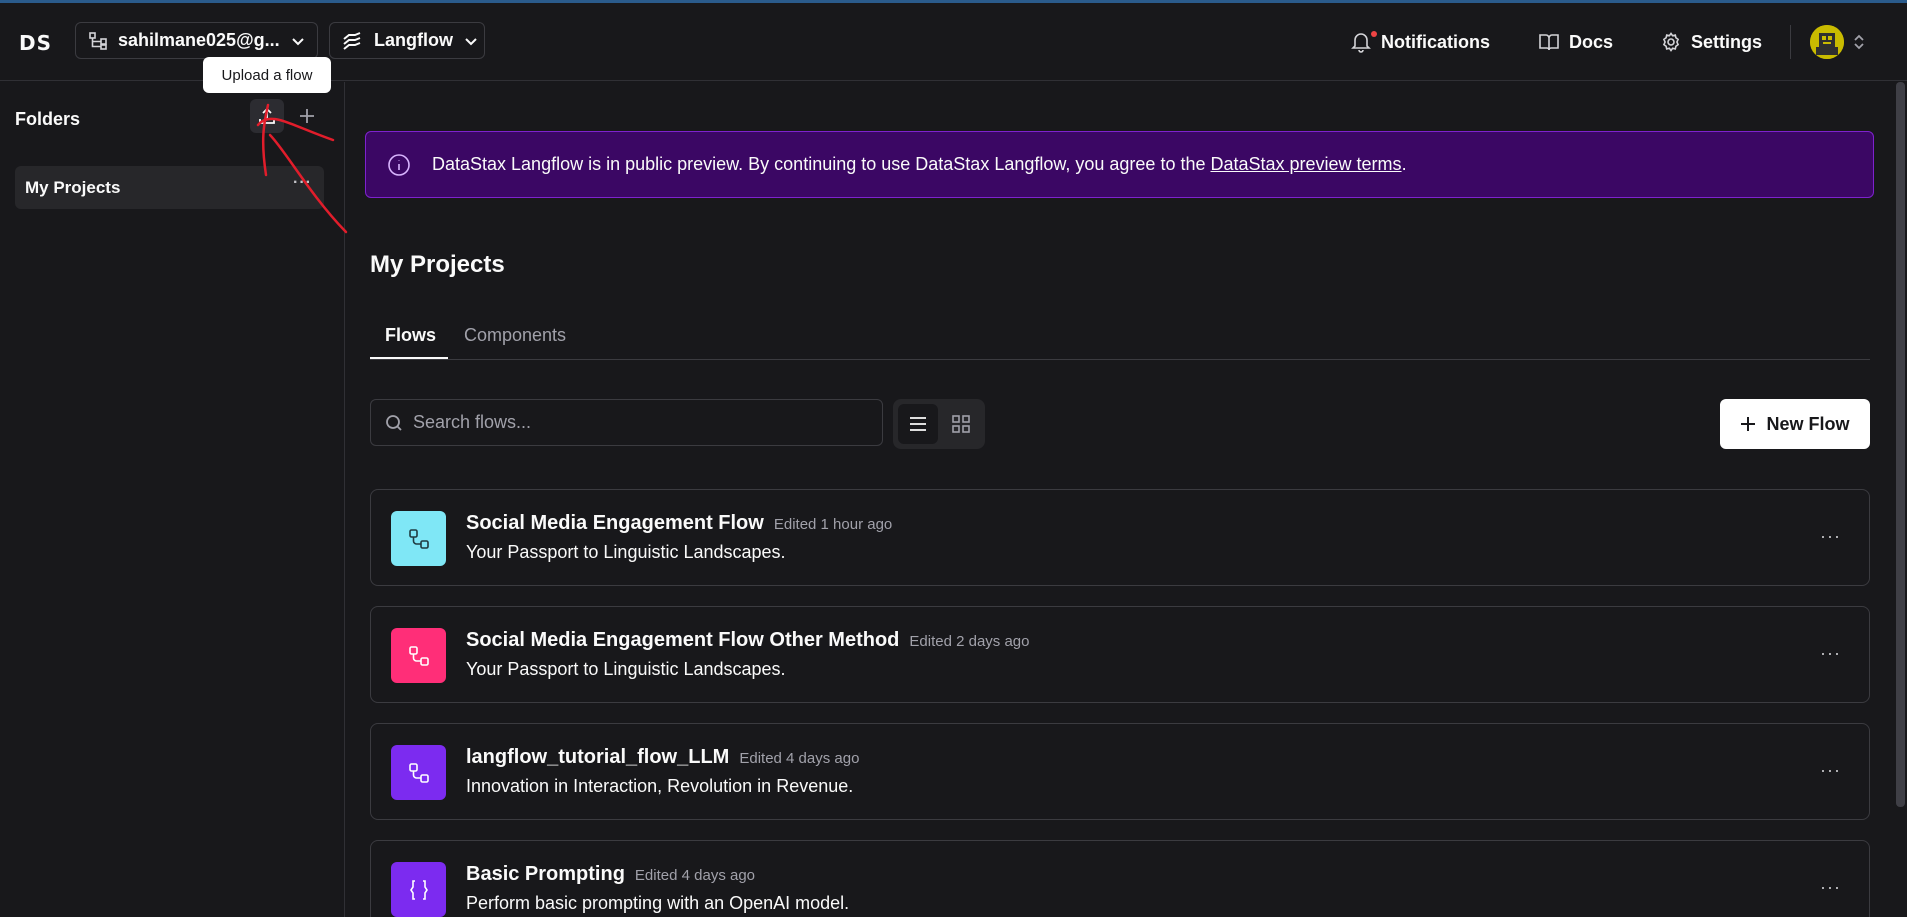 The image size is (1907, 917). Describe the element at coordinates (939, 424) in the screenshot. I see `view-toggle` at that location.